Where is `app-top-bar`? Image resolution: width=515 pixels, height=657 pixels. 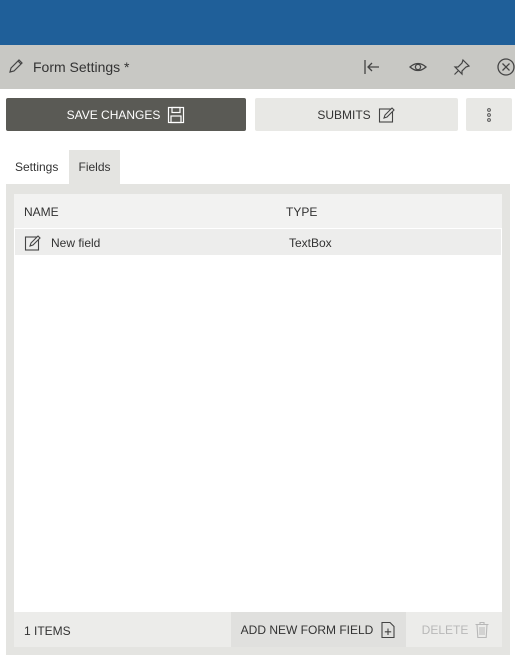 app-top-bar is located at coordinates (257, 22).